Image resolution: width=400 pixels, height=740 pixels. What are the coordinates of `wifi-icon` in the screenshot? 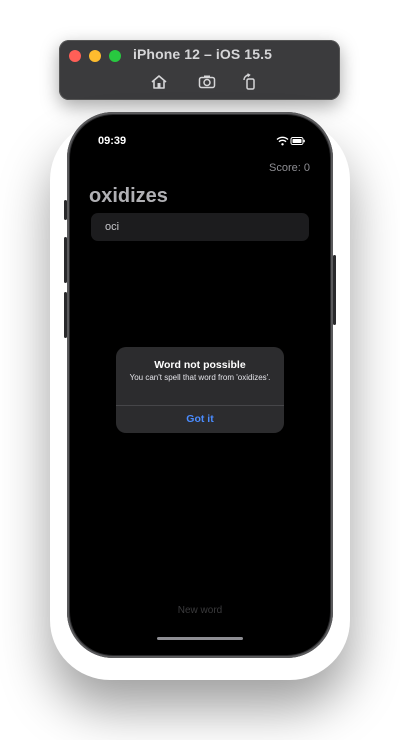 It's located at (282, 141).